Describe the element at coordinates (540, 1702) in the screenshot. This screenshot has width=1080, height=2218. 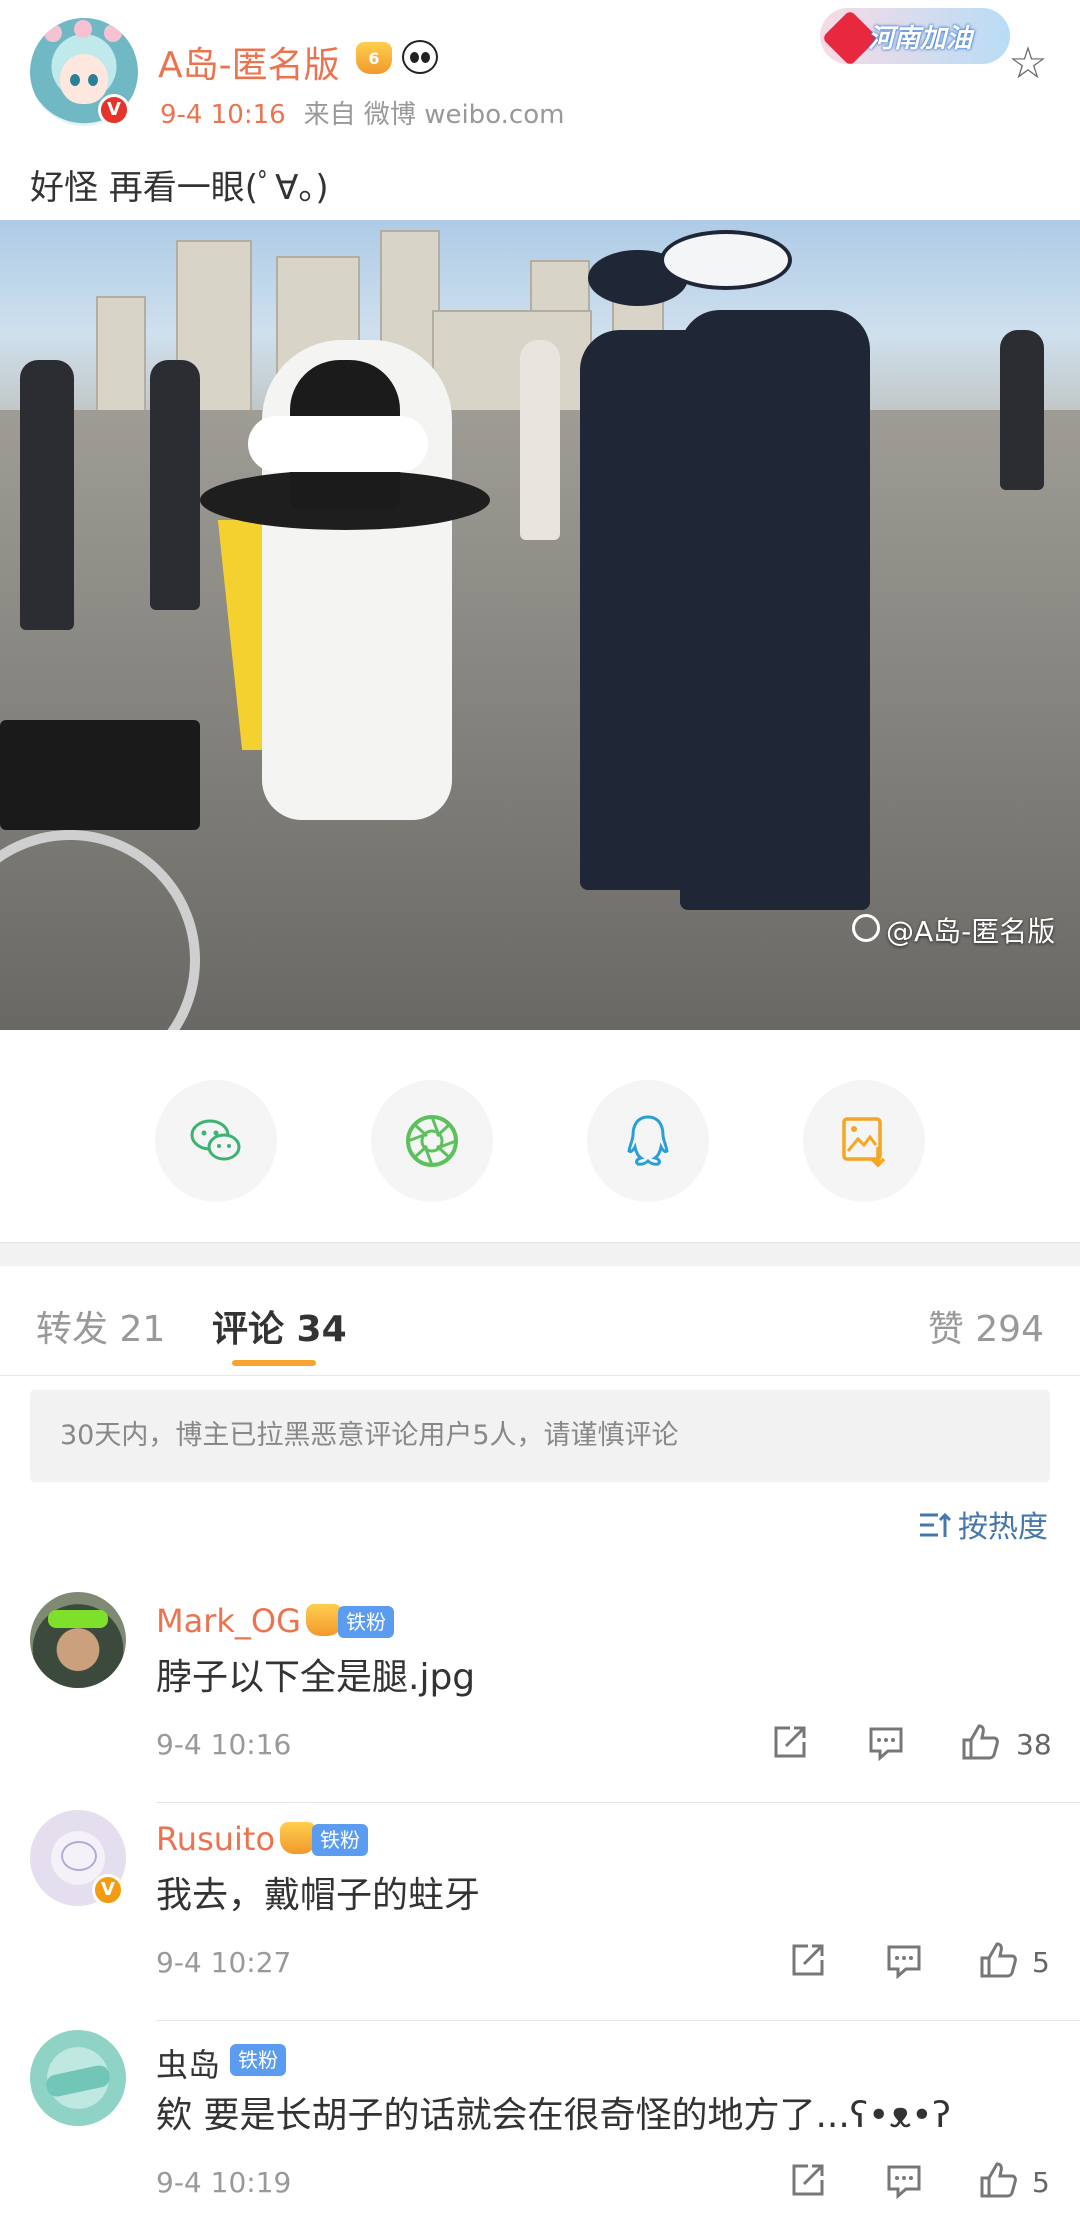
I see `comment-item: Mark_OG 铁粉 脖子以下全是腿.jpg 9-4 10:16 38` at that location.